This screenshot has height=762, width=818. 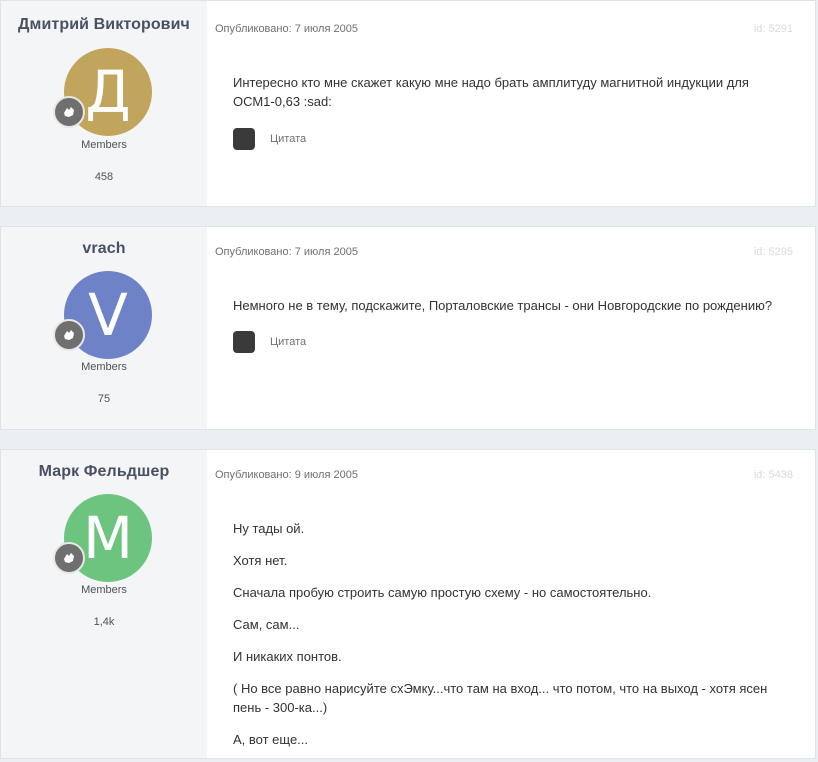 What do you see at coordinates (269, 528) in the screenshot?
I see `post-paragraph: Ну тады ой.` at bounding box center [269, 528].